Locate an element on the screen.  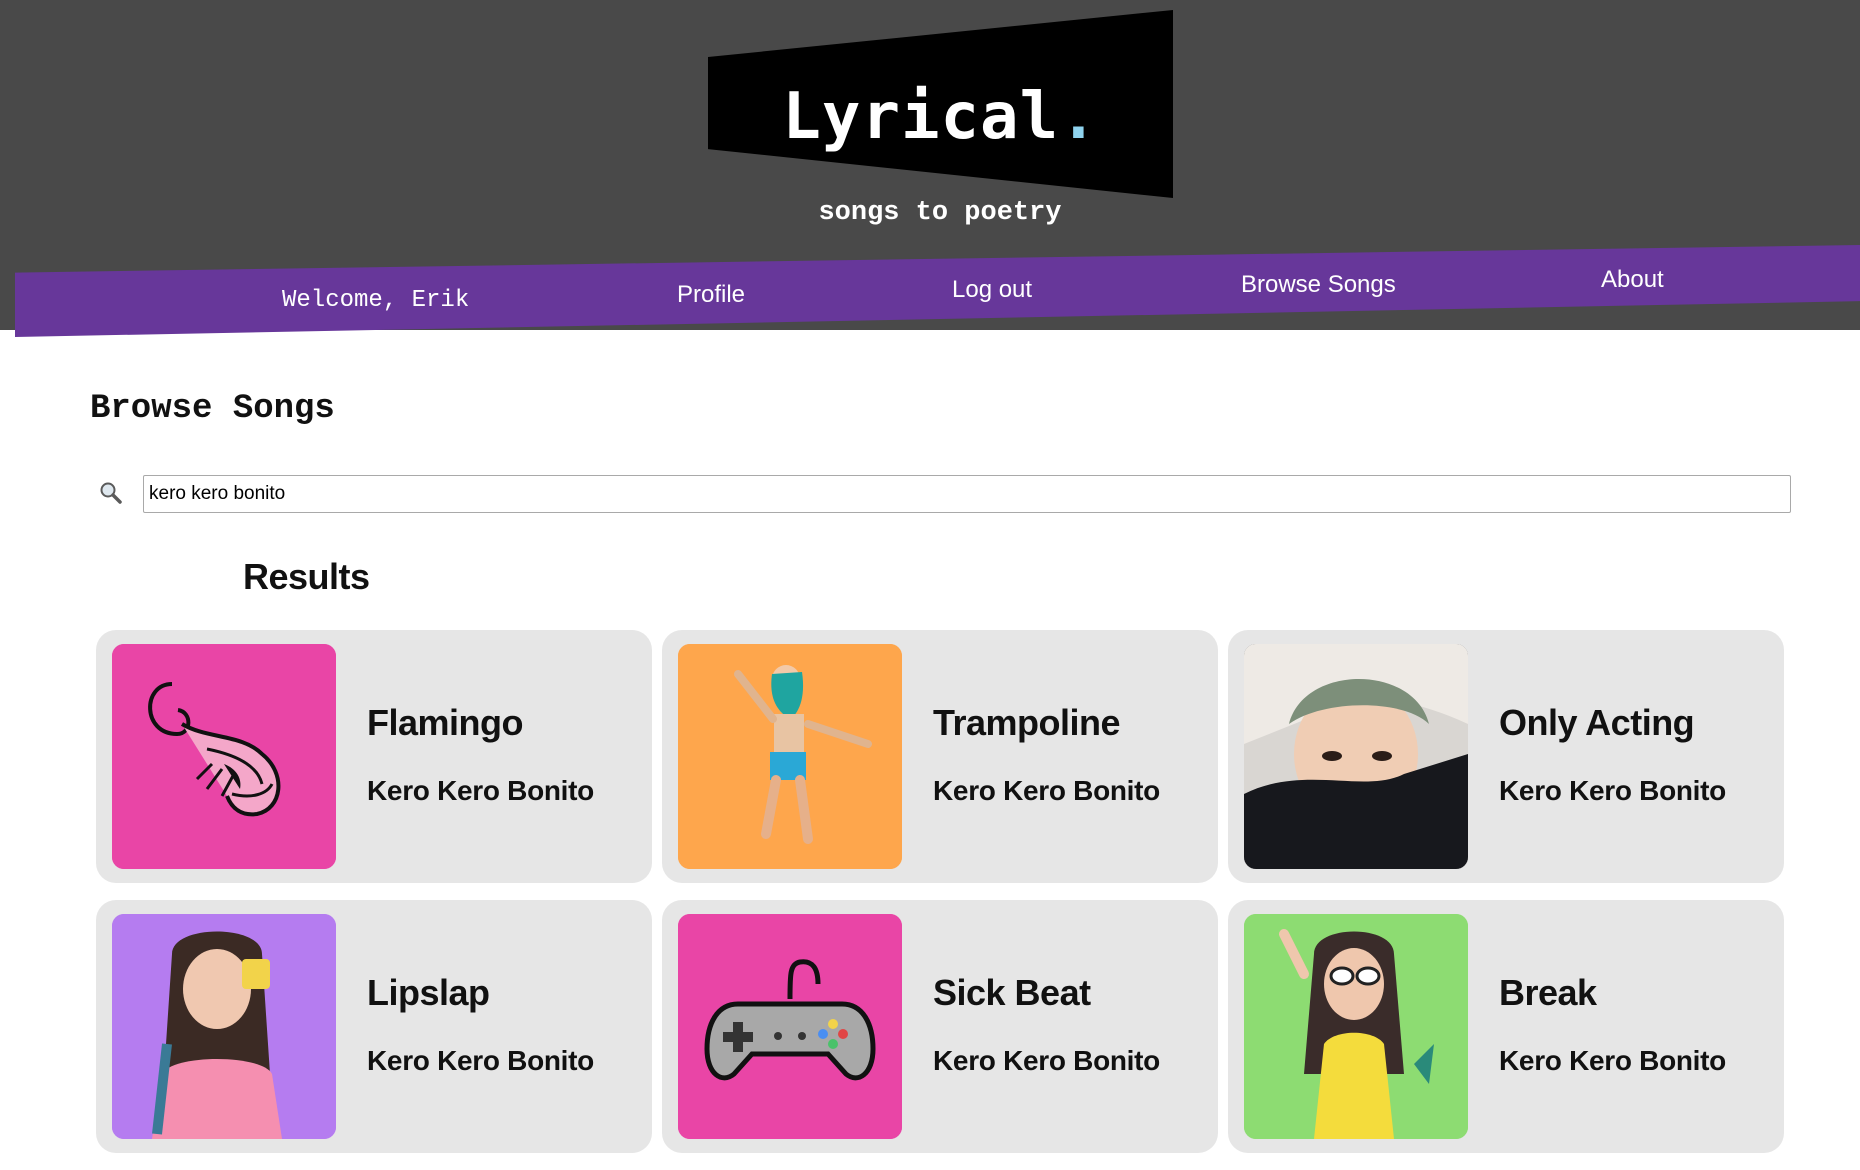
song-card-only-acting: Only Acting Kero Kero Bonito is located at coordinates (1506, 756).